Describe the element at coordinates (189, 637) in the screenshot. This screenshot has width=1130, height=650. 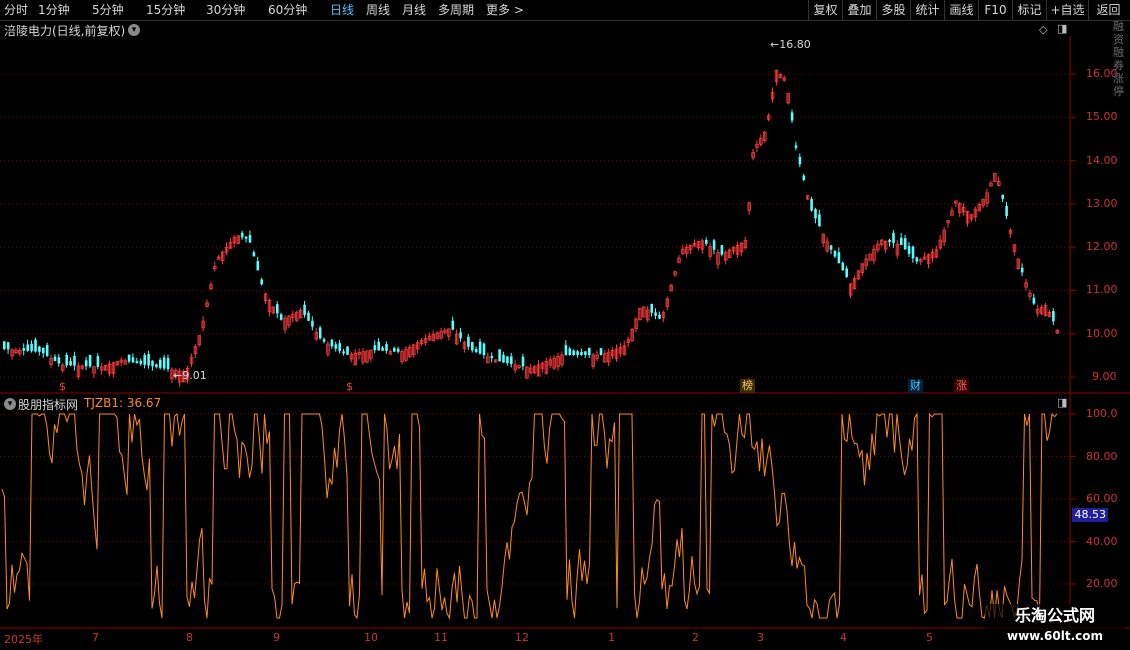
I see `time-tick: 8` at that location.